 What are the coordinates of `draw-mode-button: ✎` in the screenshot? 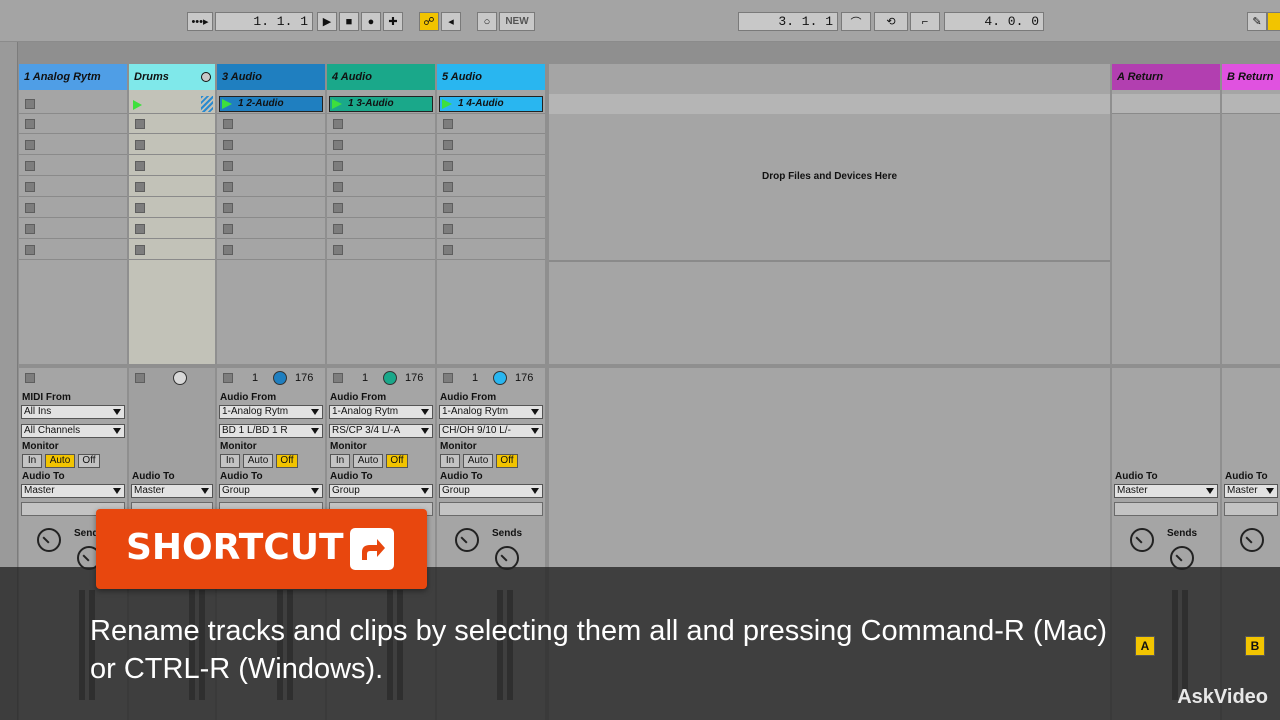 It's located at (1257, 21).